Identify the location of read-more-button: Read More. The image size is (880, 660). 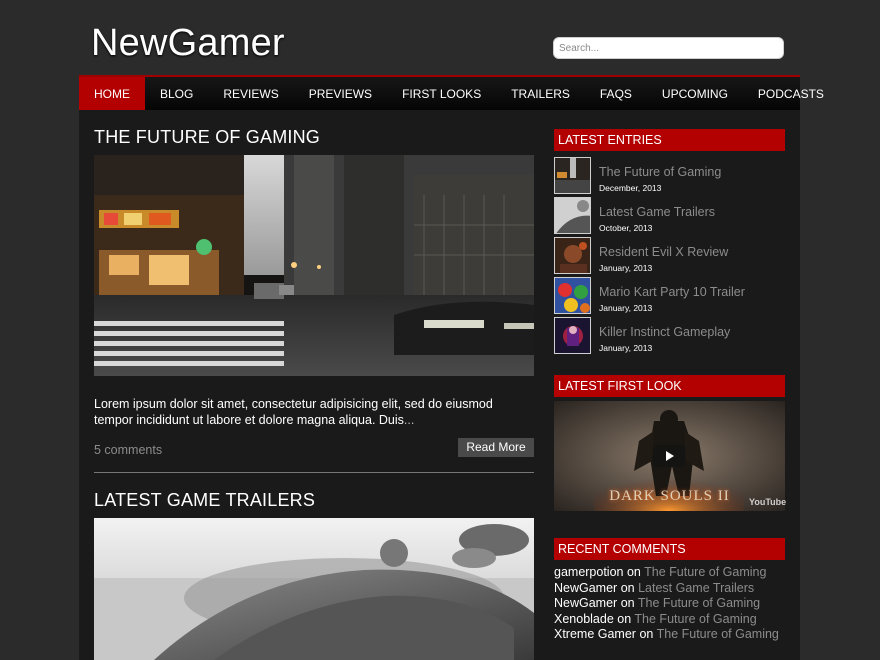
(496, 447).